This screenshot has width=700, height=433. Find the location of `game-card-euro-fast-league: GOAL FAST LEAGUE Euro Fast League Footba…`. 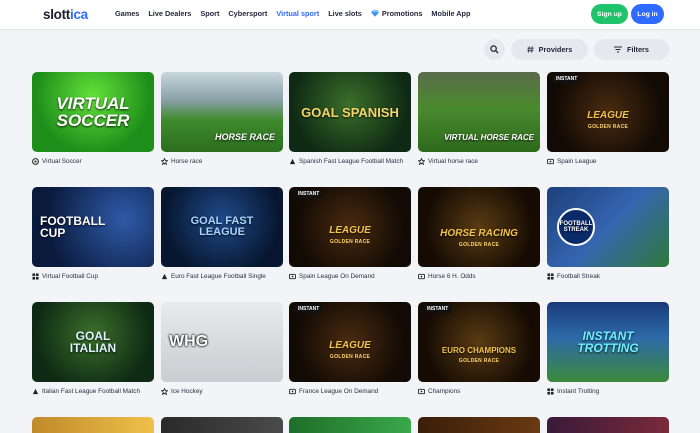

game-card-euro-fast-league: GOAL FAST LEAGUE Euro Fast League Footba… is located at coordinates (222, 234).